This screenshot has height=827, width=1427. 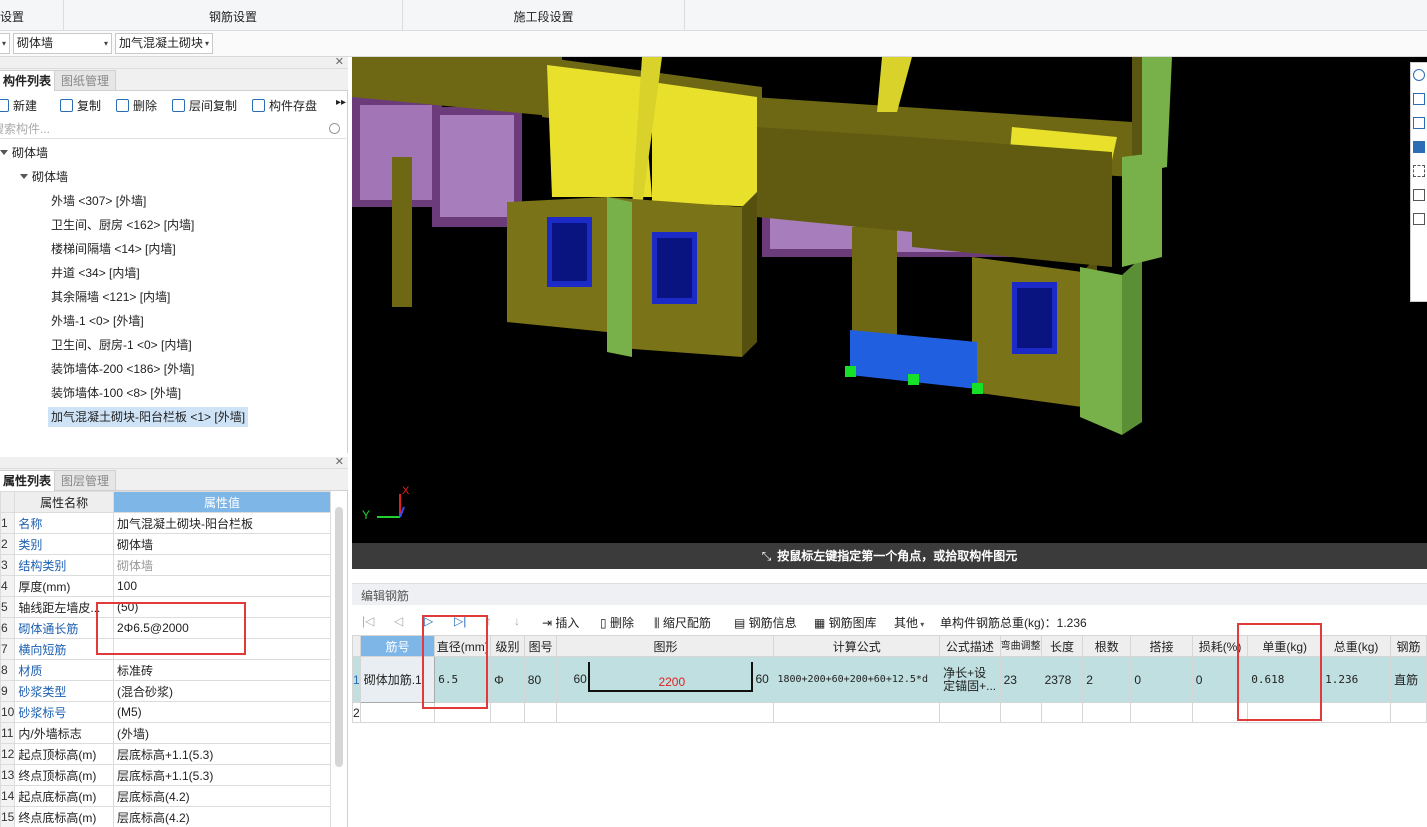 I want to click on tab-rebar-settings: 钢筋设置, so click(x=233, y=15).